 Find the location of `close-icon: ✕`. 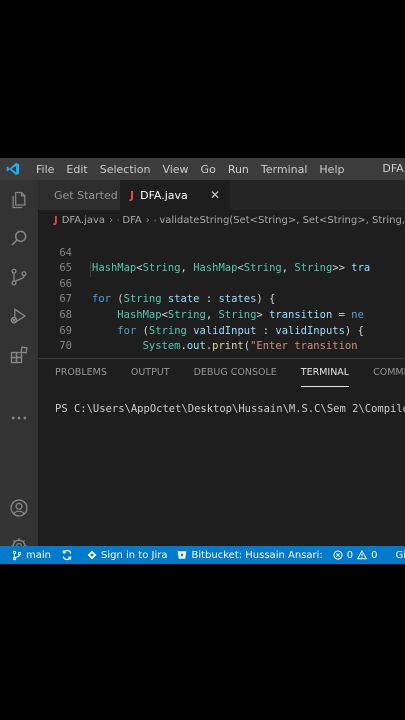

close-icon: ✕ is located at coordinates (215, 195).